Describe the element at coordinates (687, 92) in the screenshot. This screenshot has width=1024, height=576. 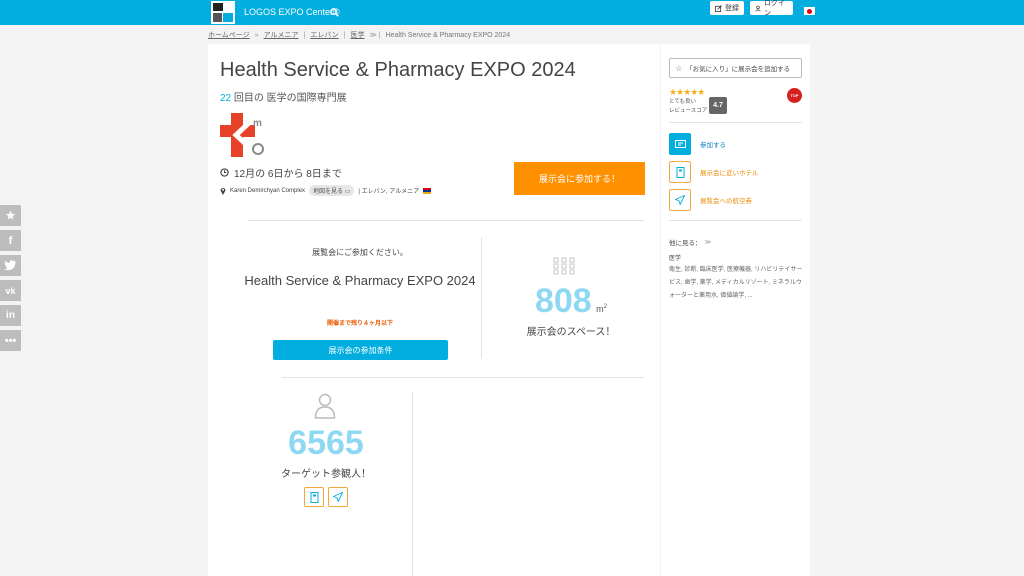
I see `rating-stars: ★★★★★` at that location.